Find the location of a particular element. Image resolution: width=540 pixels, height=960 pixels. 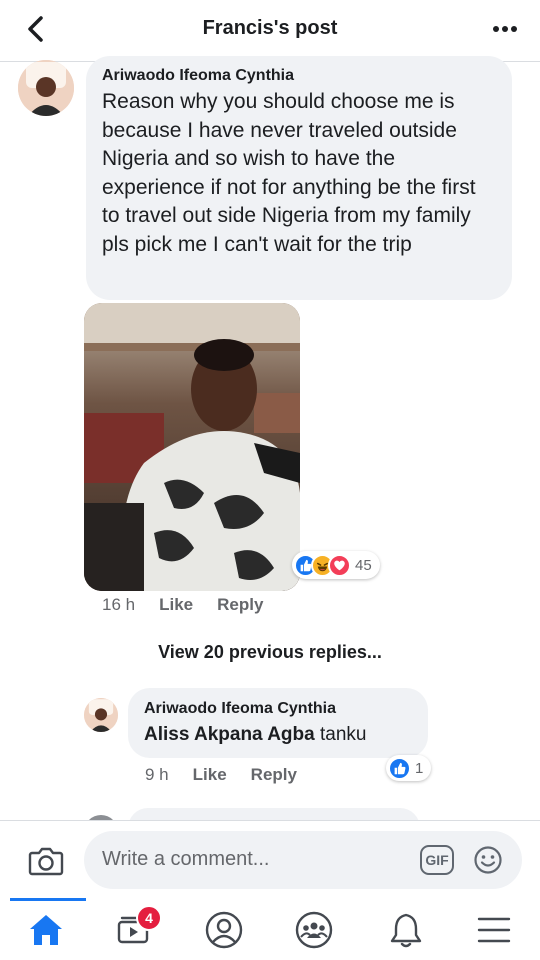

camera-icon is located at coordinates (46, 861).